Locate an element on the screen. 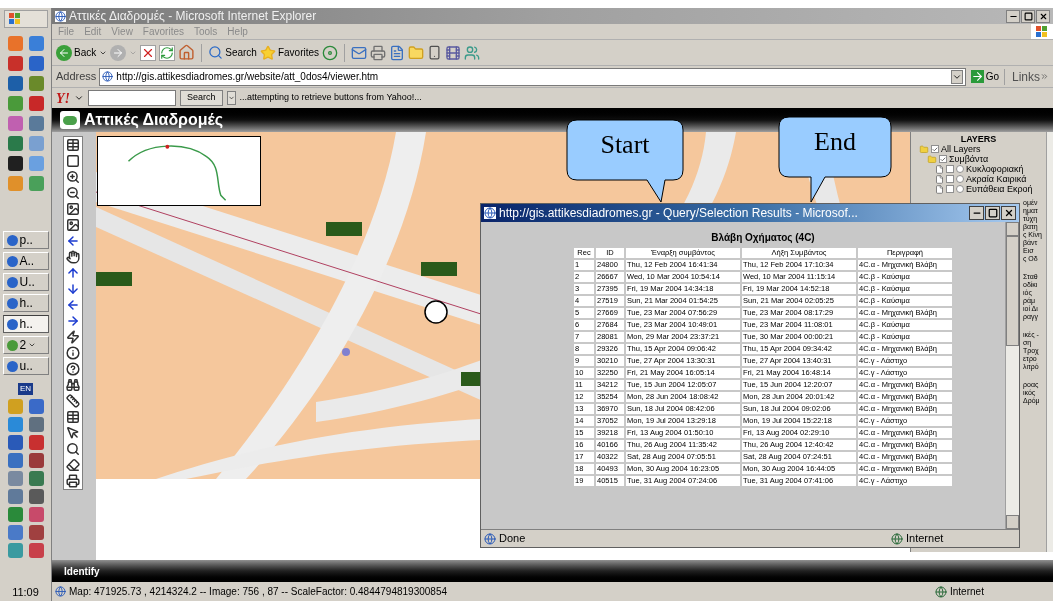  printer-icon is located at coordinates (73, 481).